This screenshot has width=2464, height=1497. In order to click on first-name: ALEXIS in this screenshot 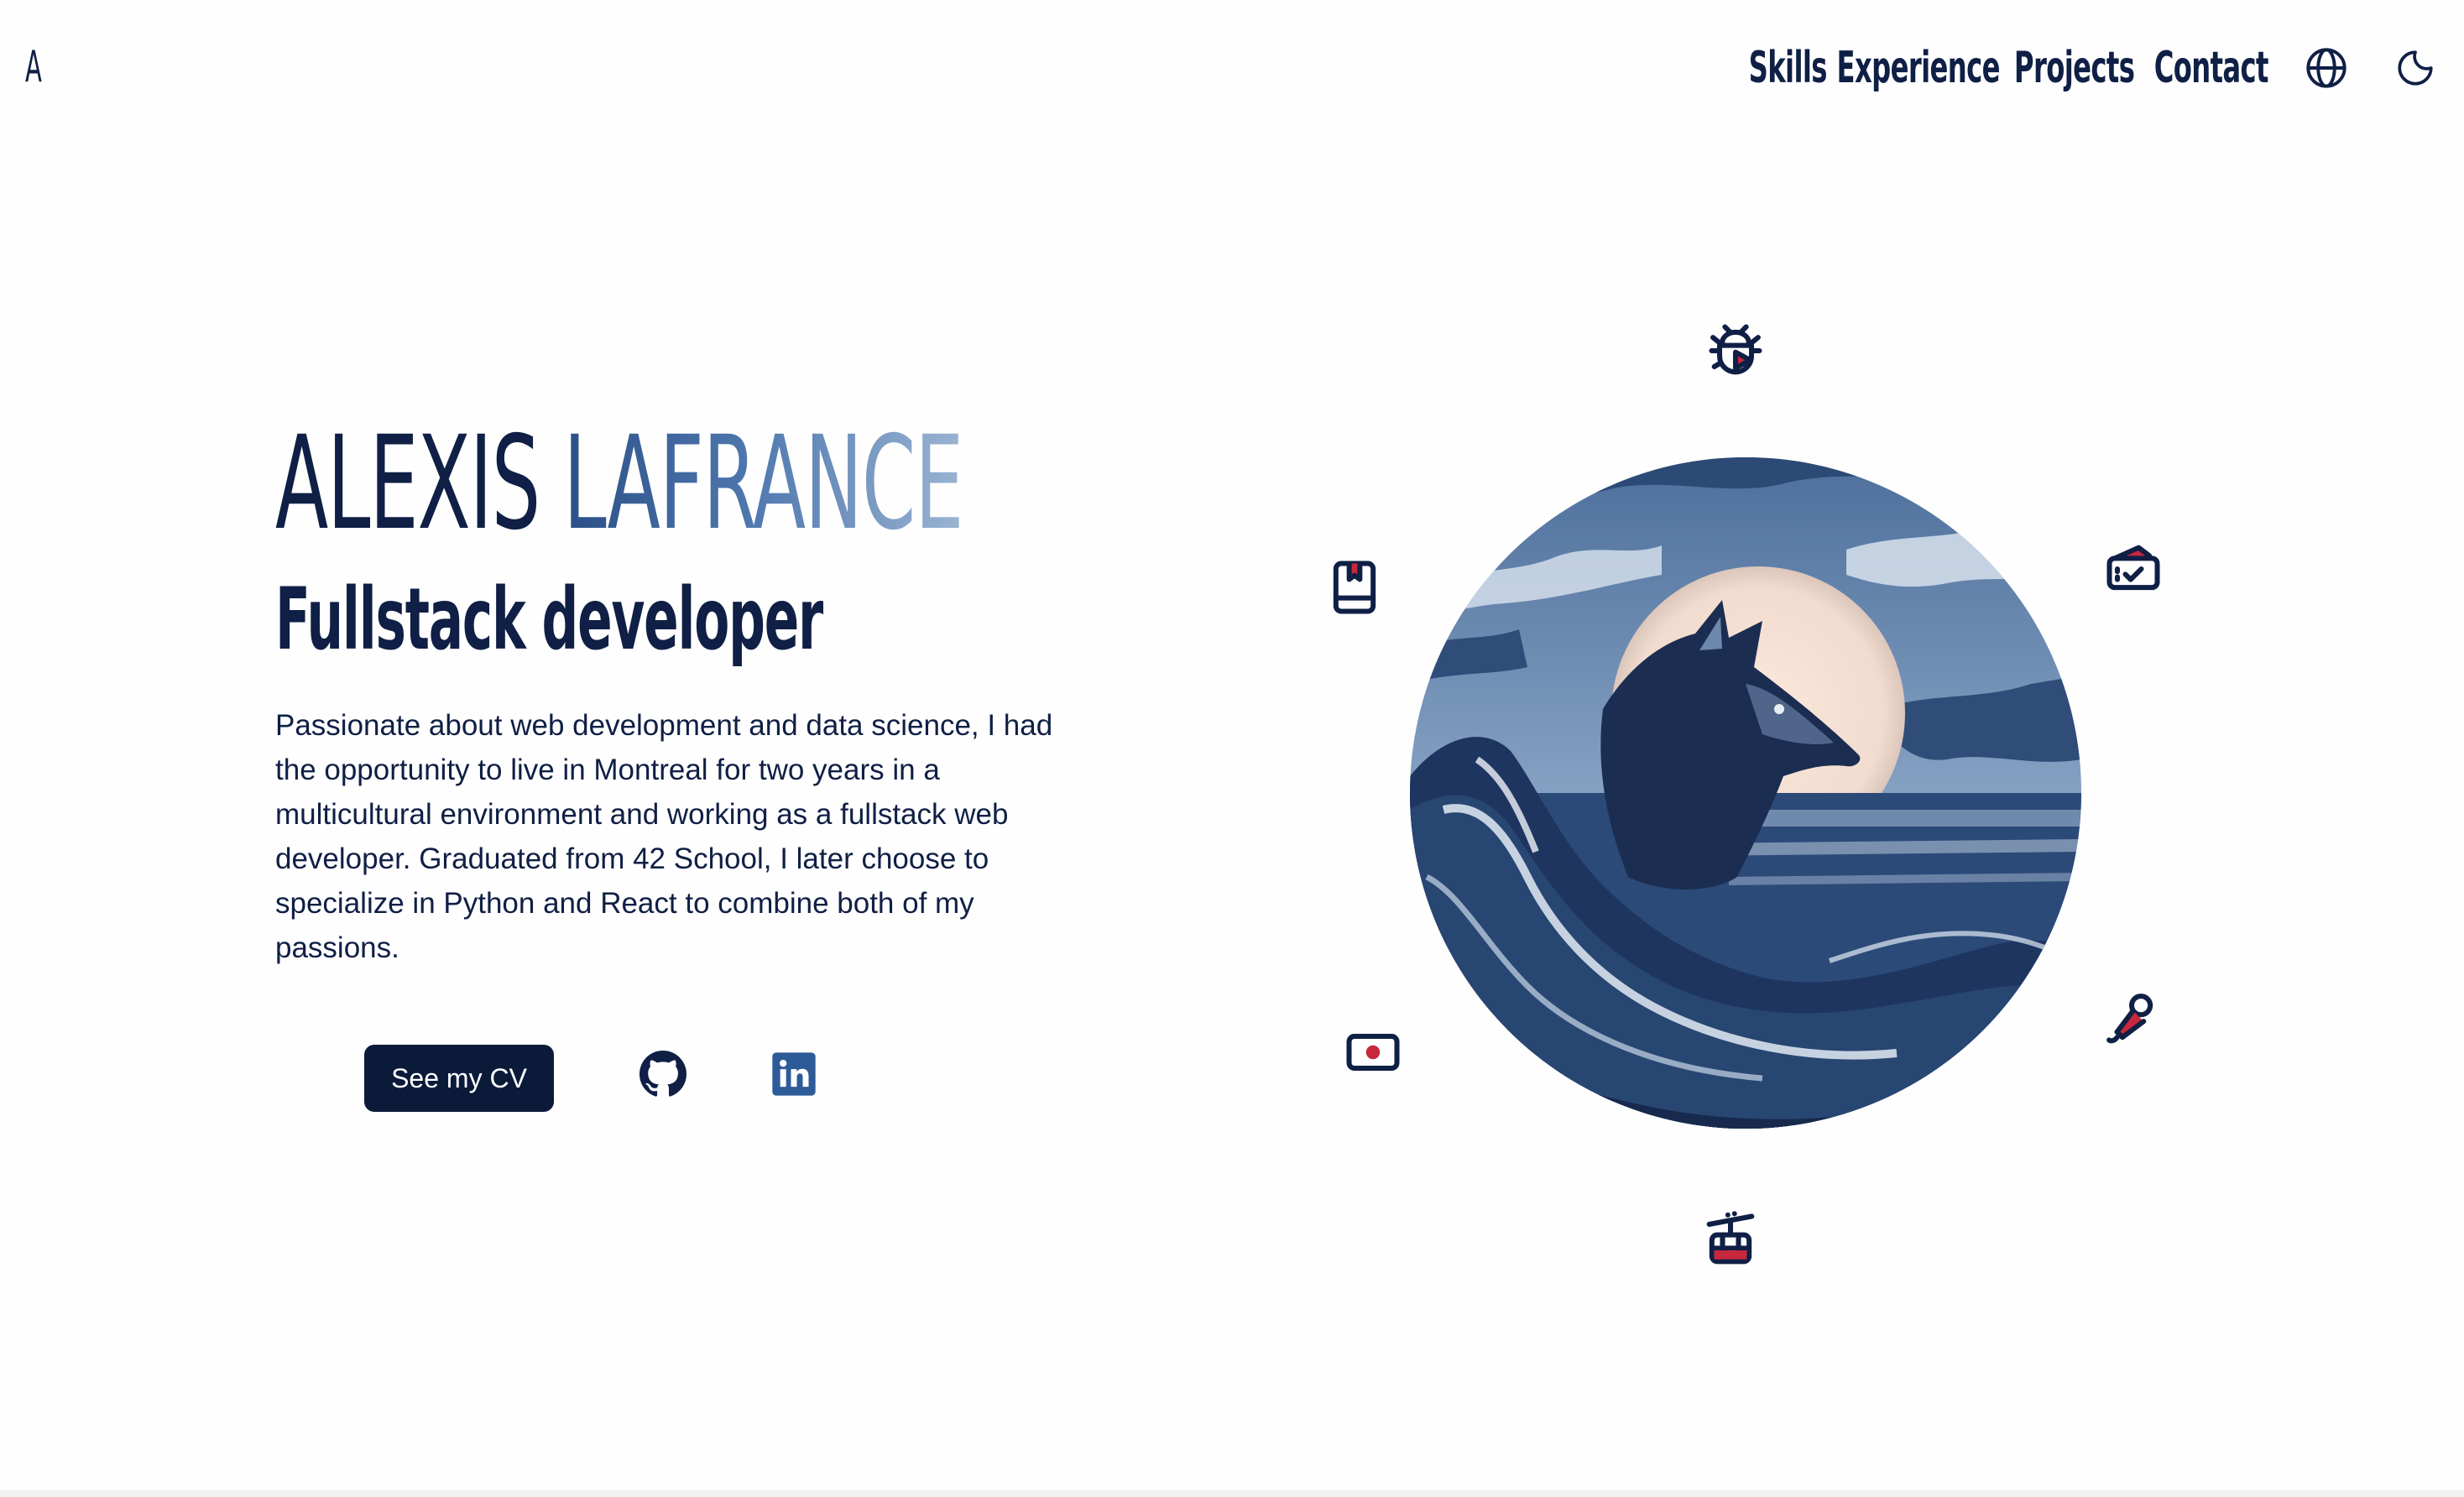, I will do `click(407, 484)`.